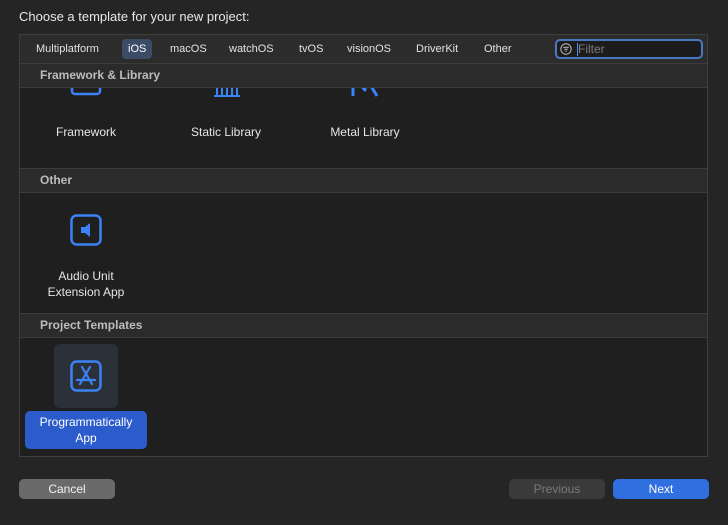  Describe the element at coordinates (86, 92) in the screenshot. I see `framework-icon` at that location.